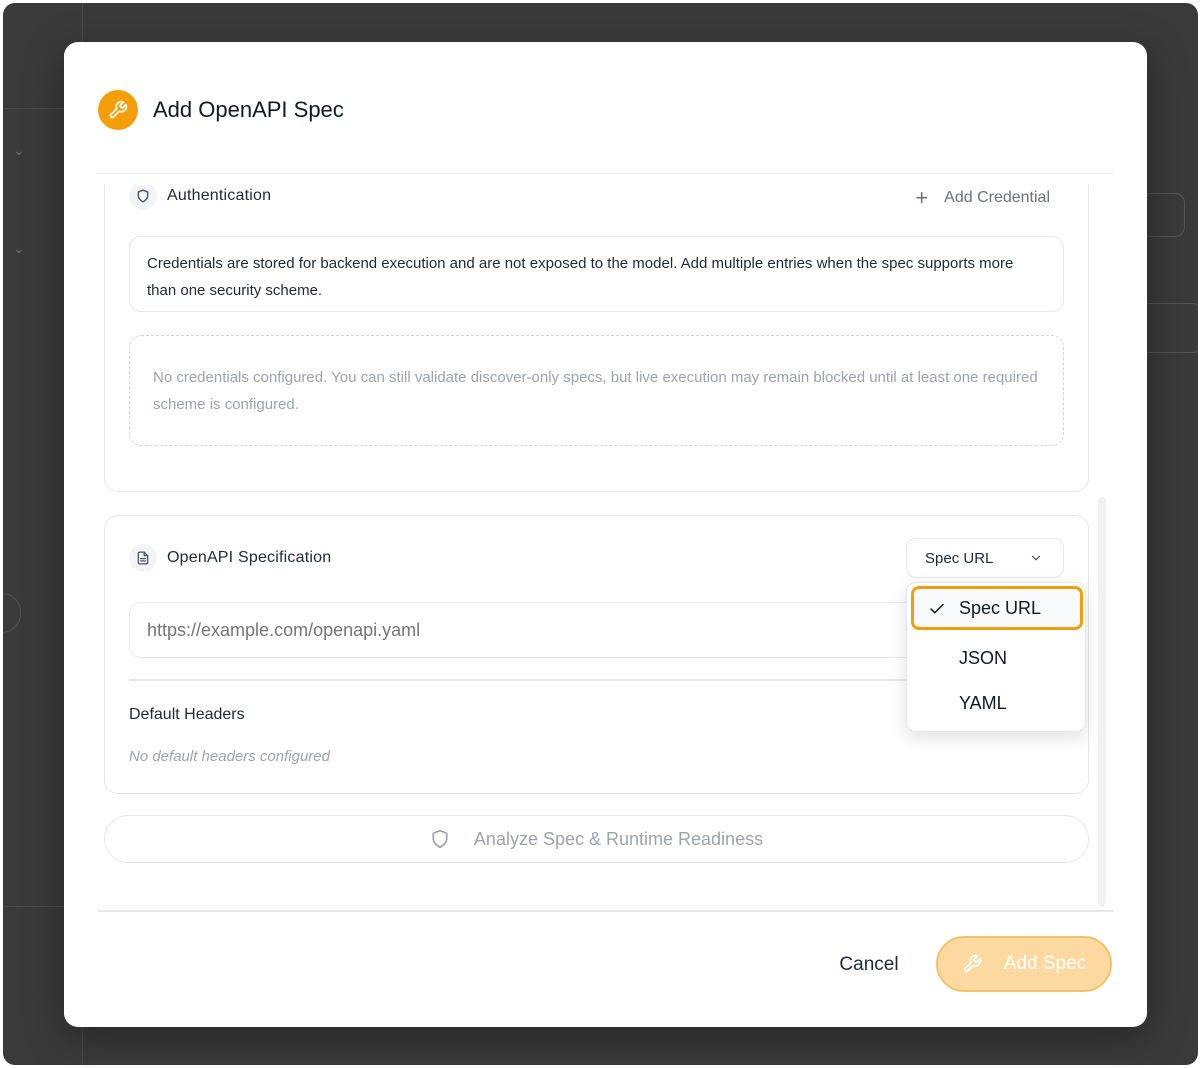 Image resolution: width=1200 pixels, height=1068 pixels. What do you see at coordinates (959, 558) in the screenshot?
I see `spec-source-value: Spec URL` at bounding box center [959, 558].